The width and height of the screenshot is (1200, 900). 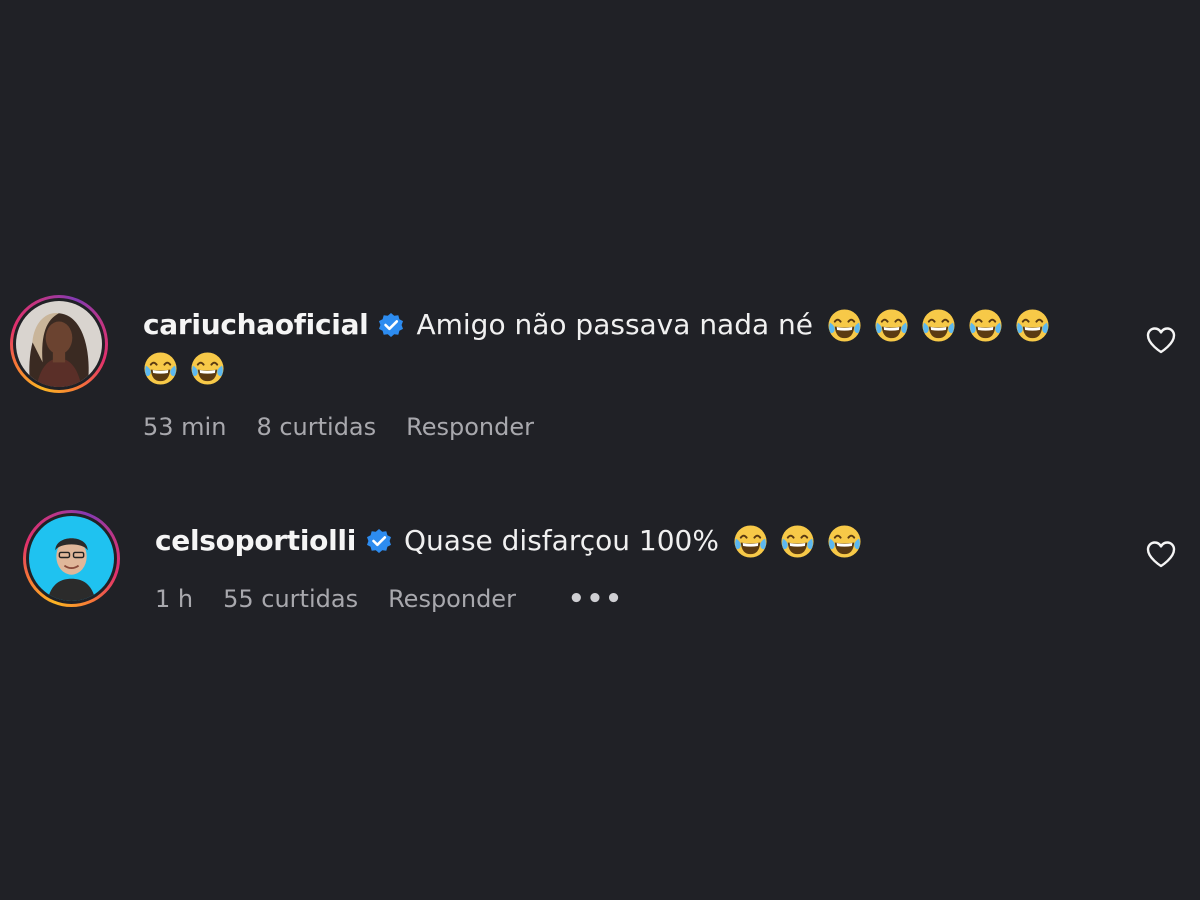 What do you see at coordinates (255, 541) in the screenshot?
I see `comment-username: celsoportiolli` at bounding box center [255, 541].